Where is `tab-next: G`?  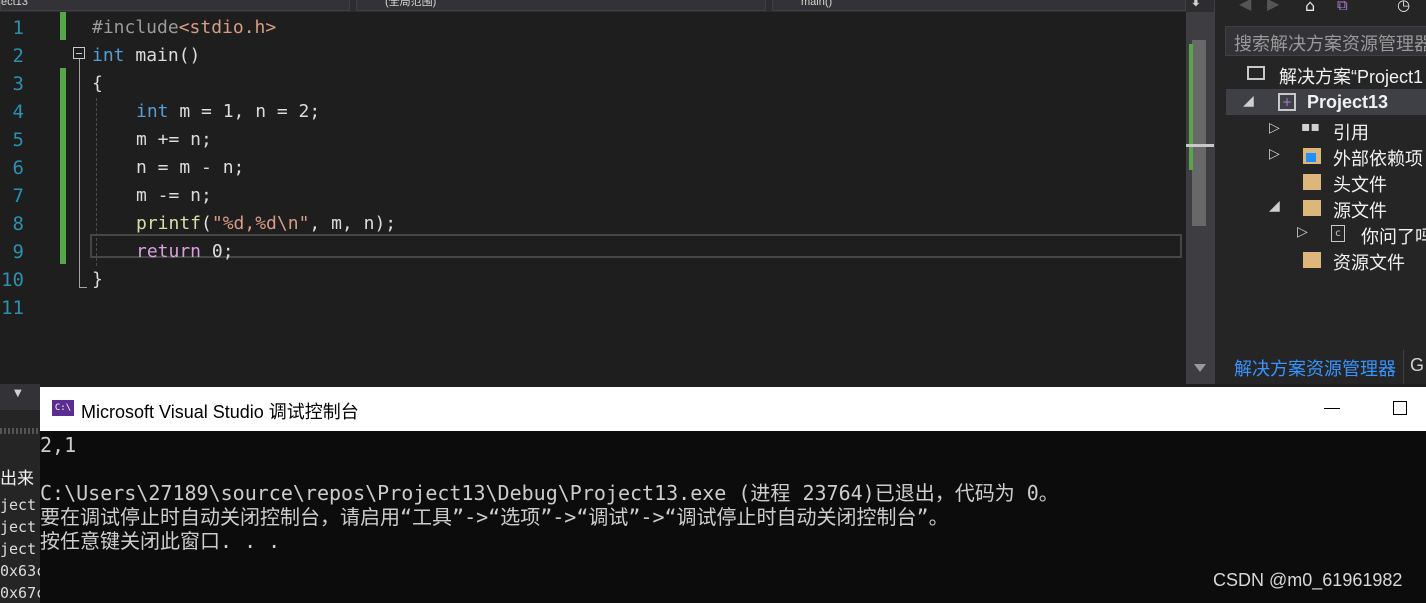
tab-next: G is located at coordinates (1414, 367).